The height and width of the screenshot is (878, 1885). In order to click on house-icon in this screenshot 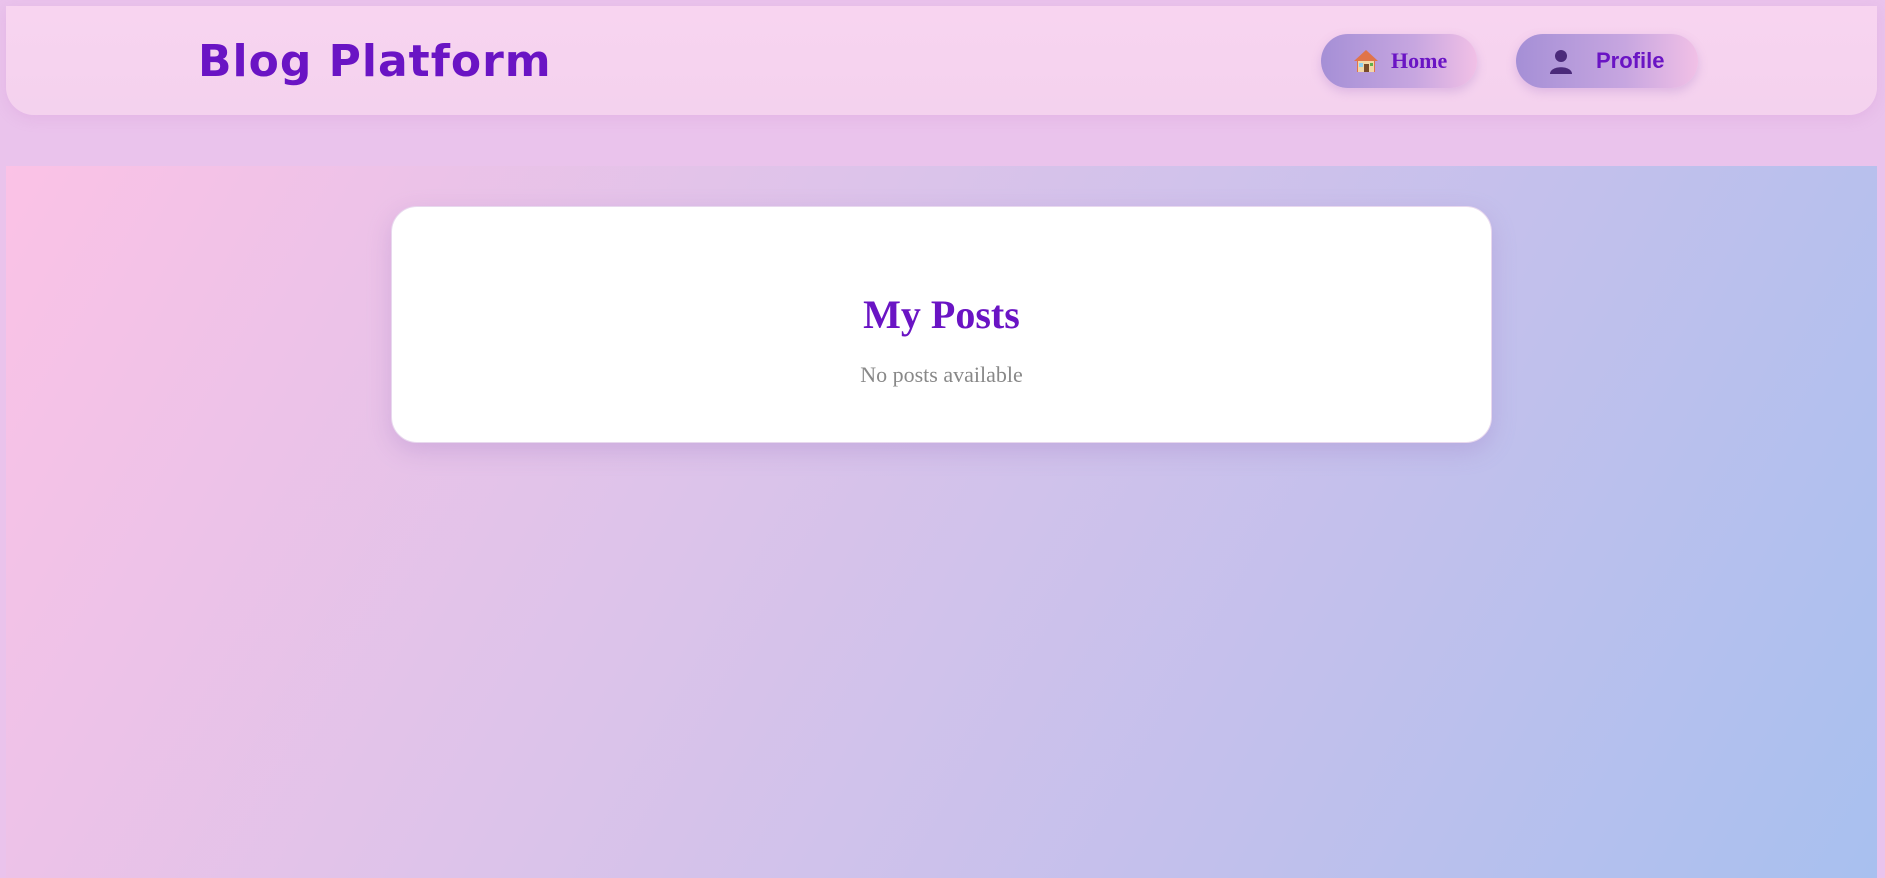, I will do `click(1366, 61)`.